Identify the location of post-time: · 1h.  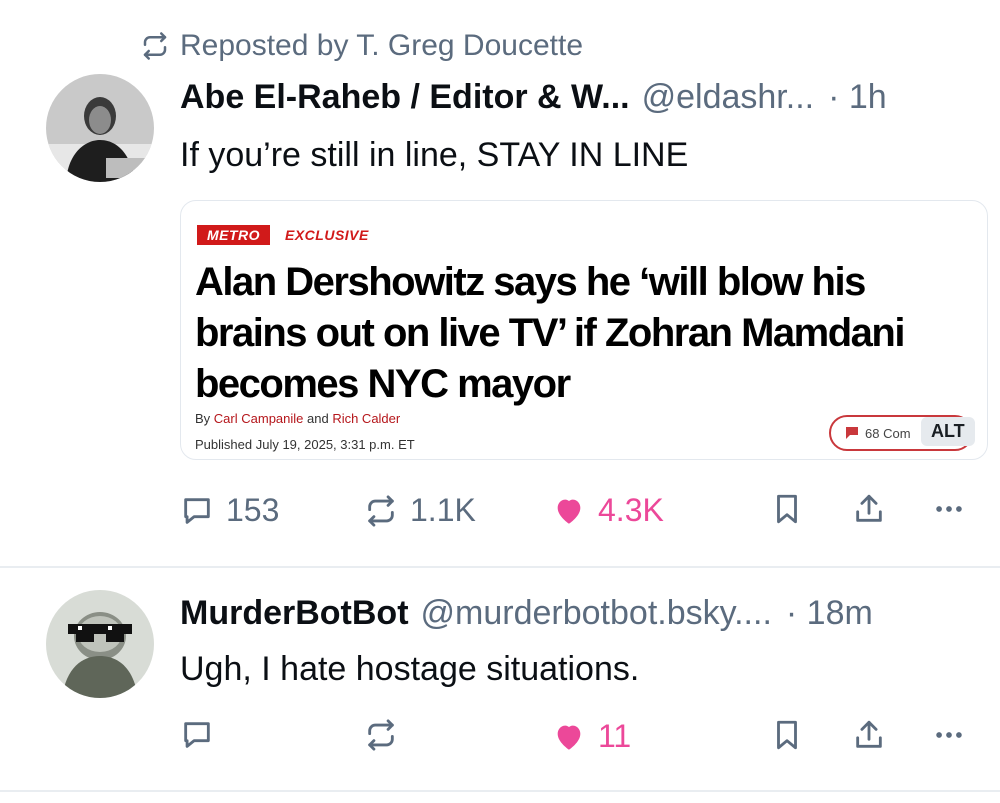
(857, 97).